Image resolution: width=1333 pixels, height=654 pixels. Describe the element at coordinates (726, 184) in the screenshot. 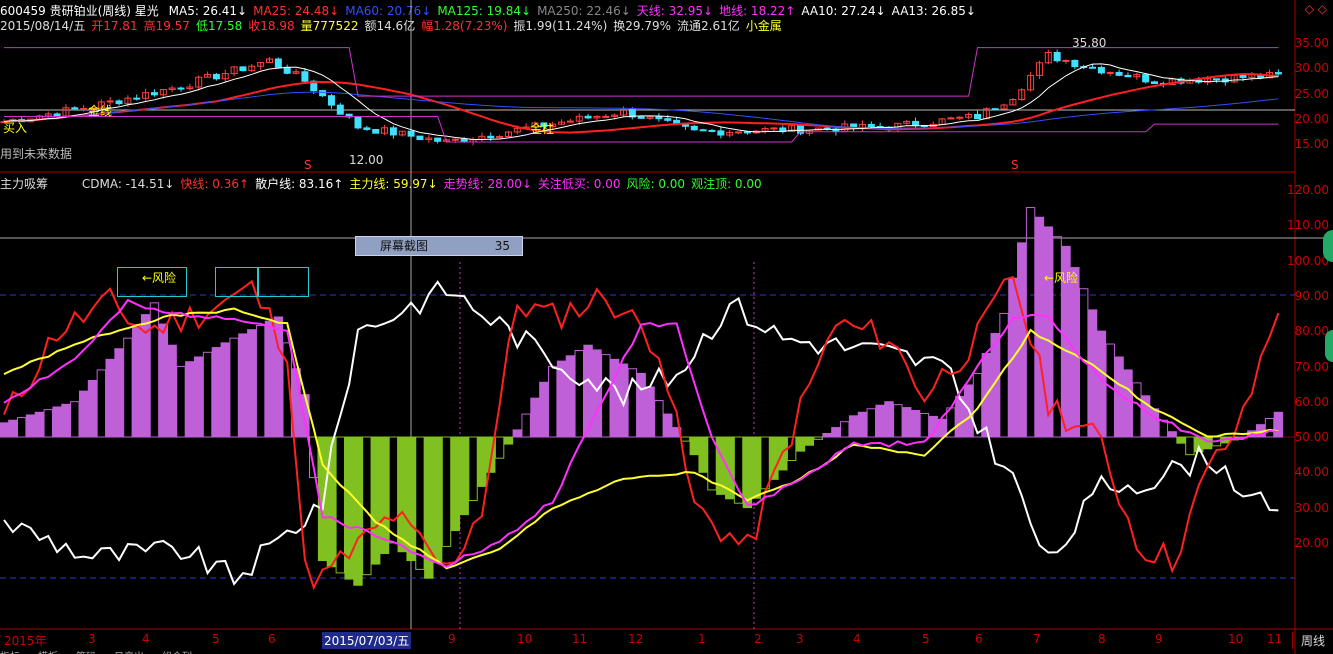

I see `indicator-value: 观注顶: 0.00` at that location.